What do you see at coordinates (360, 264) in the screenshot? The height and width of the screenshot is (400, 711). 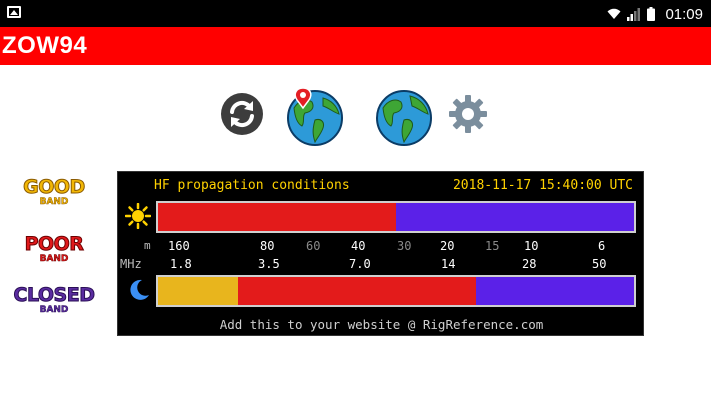 I see `mhz-7-0: 7.0` at bounding box center [360, 264].